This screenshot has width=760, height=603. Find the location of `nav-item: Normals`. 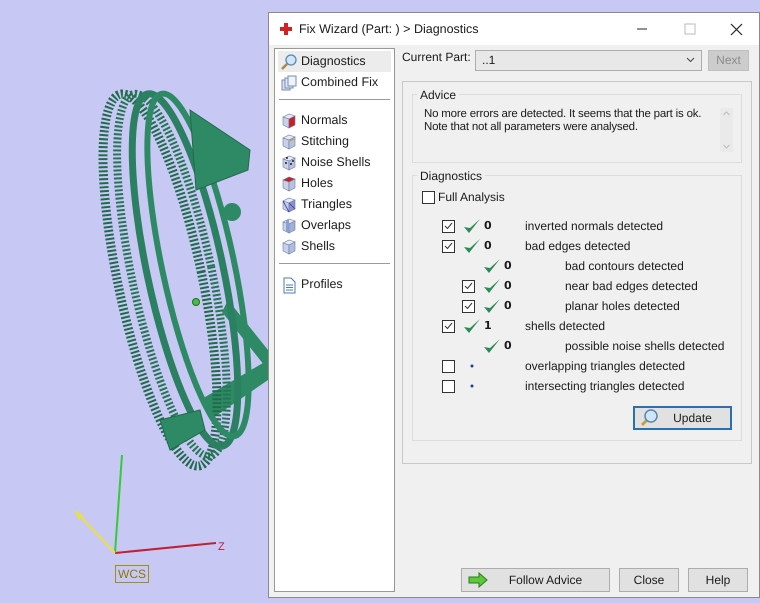

nav-item: Normals is located at coordinates (334, 120).